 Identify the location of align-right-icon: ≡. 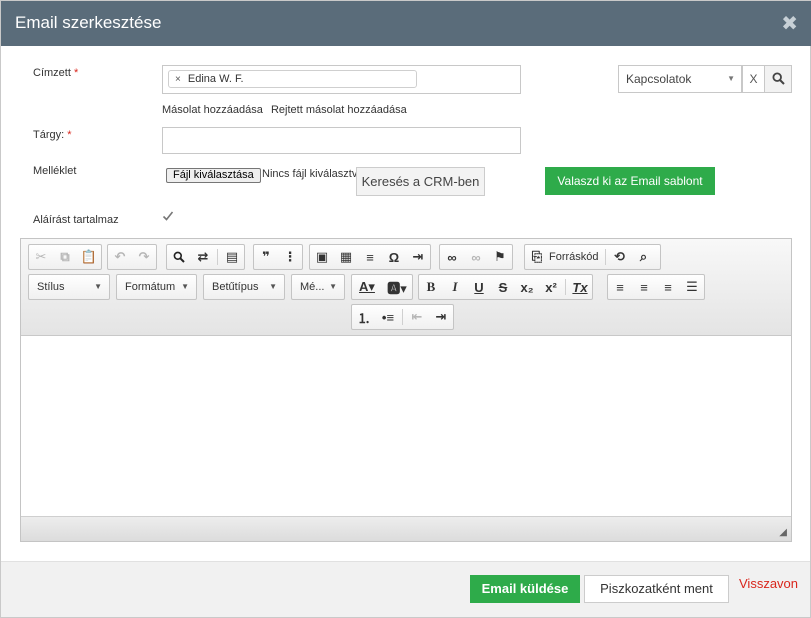
(668, 287).